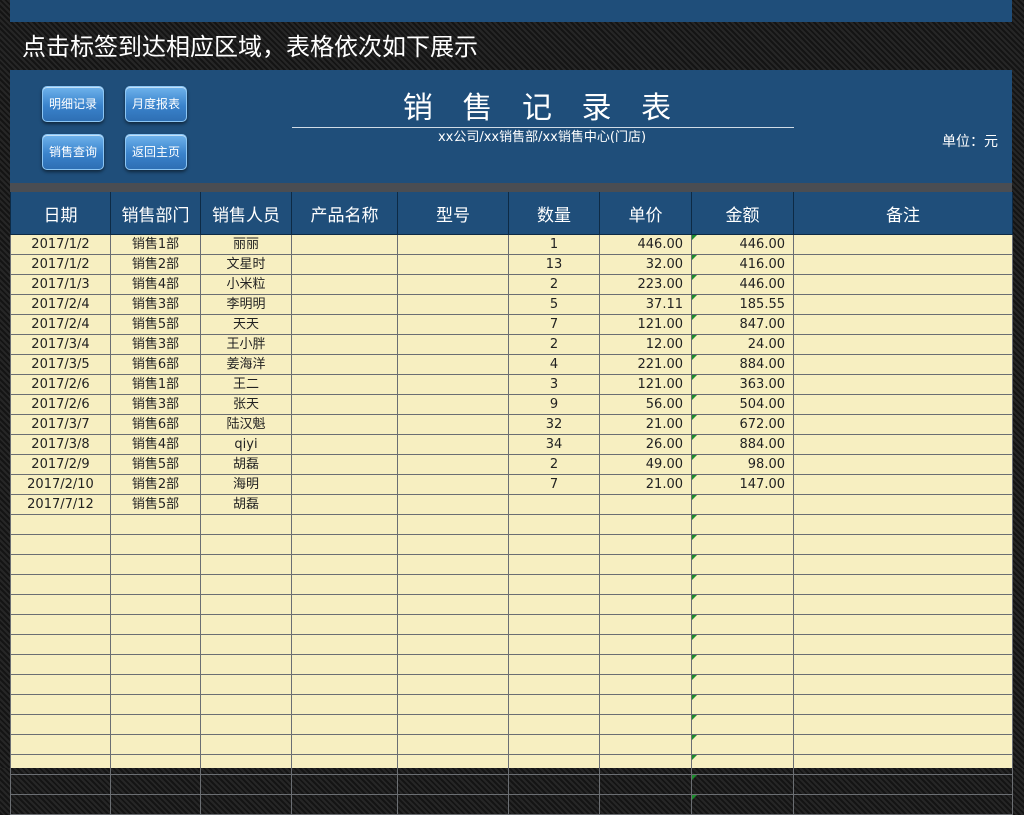  Describe the element at coordinates (246, 444) in the screenshot. I see `cell-person: qiyi` at that location.